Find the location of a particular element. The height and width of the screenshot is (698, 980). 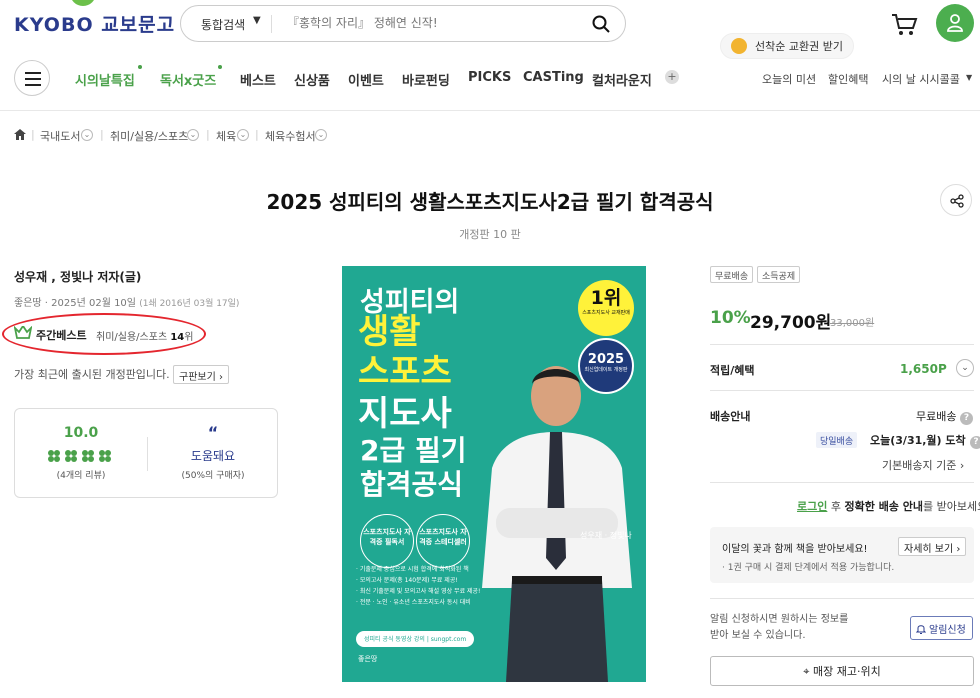

cover-circle-badge: 스포츠지도사 자격증 스테디셀러 is located at coordinates (443, 541).